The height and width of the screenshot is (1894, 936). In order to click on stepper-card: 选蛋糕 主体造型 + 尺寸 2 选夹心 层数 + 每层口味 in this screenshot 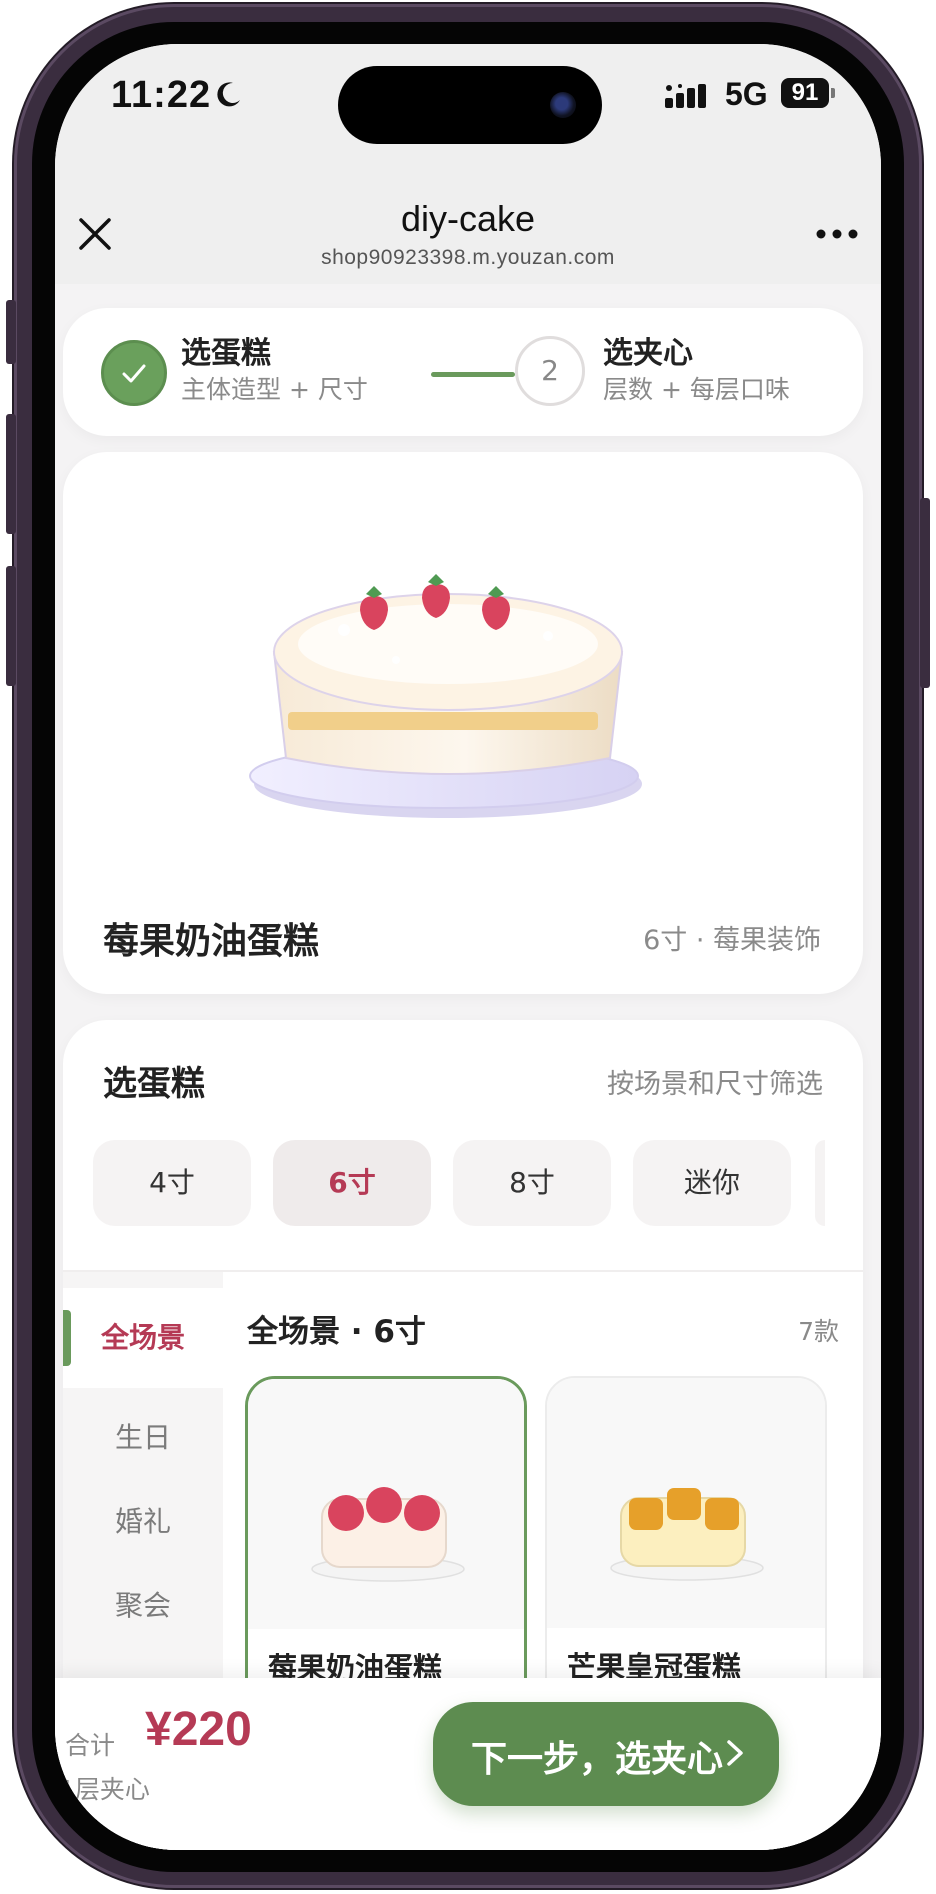, I will do `click(463, 372)`.